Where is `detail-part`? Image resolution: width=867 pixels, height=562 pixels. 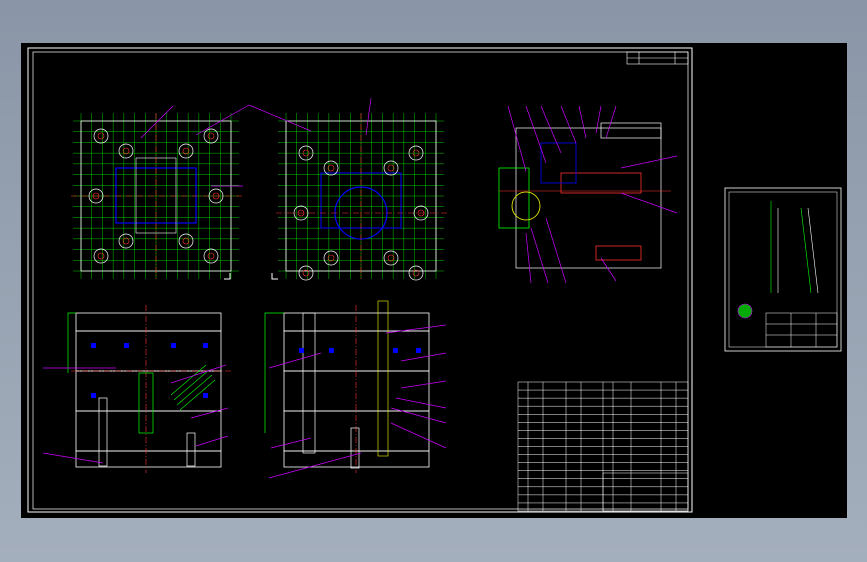
detail-part is located at coordinates (745, 311).